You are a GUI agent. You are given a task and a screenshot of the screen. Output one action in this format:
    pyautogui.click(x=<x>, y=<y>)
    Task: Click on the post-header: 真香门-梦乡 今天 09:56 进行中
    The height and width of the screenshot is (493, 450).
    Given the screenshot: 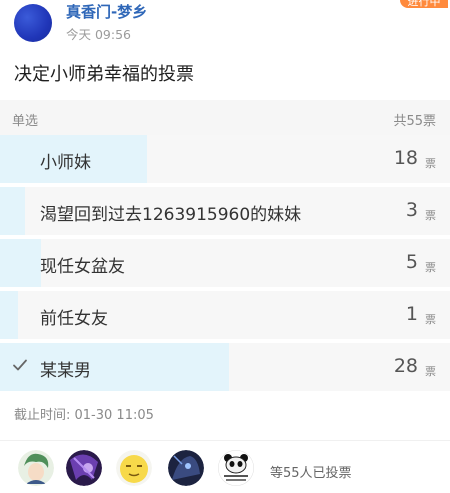 What is the action you would take?
    pyautogui.click(x=225, y=27)
    